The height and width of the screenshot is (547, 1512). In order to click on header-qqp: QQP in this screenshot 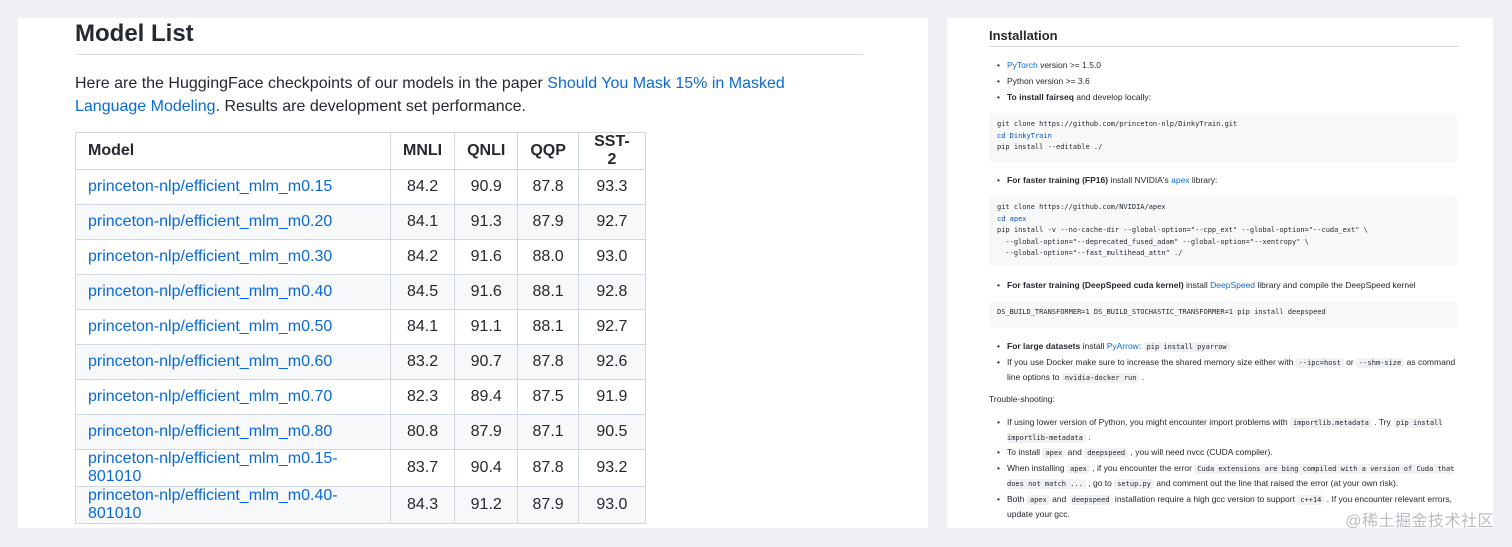, I will do `click(548, 151)`.